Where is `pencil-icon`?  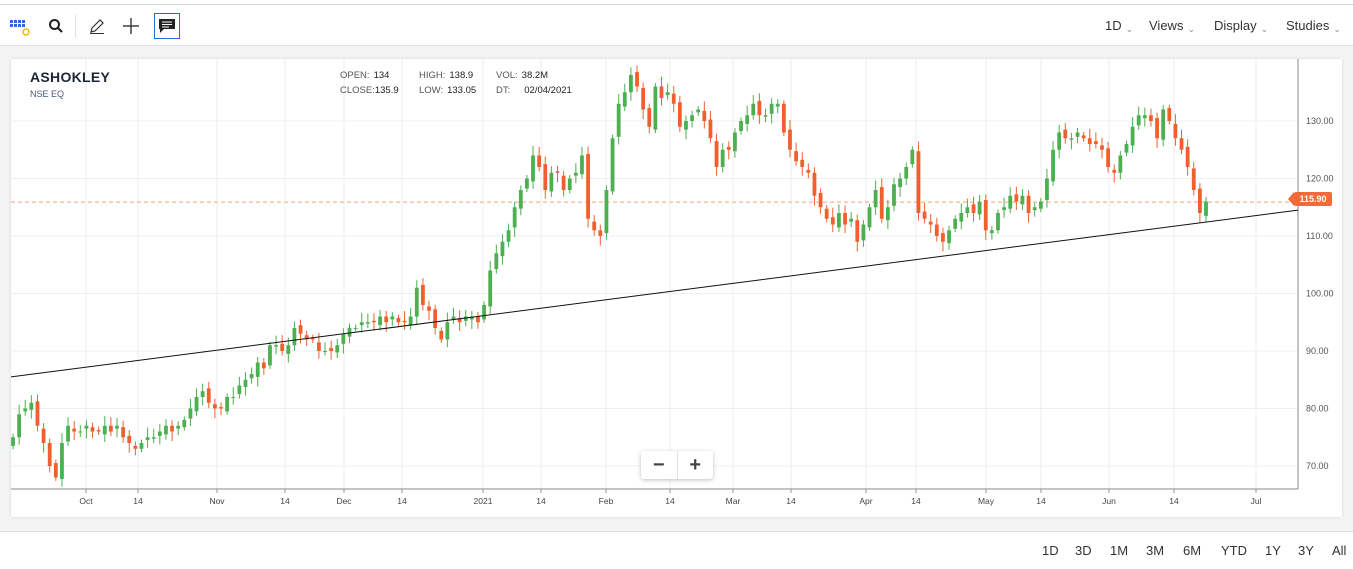 pencil-icon is located at coordinates (97, 26).